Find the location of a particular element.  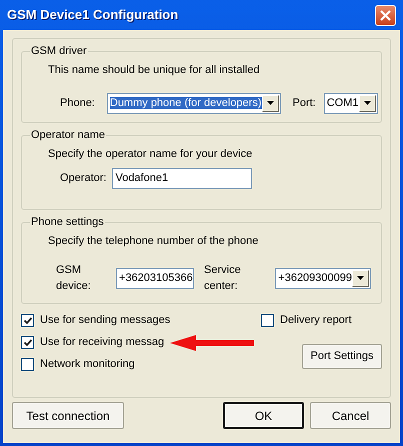

hint-text: Specify the operator name for your device is located at coordinates (151, 154).